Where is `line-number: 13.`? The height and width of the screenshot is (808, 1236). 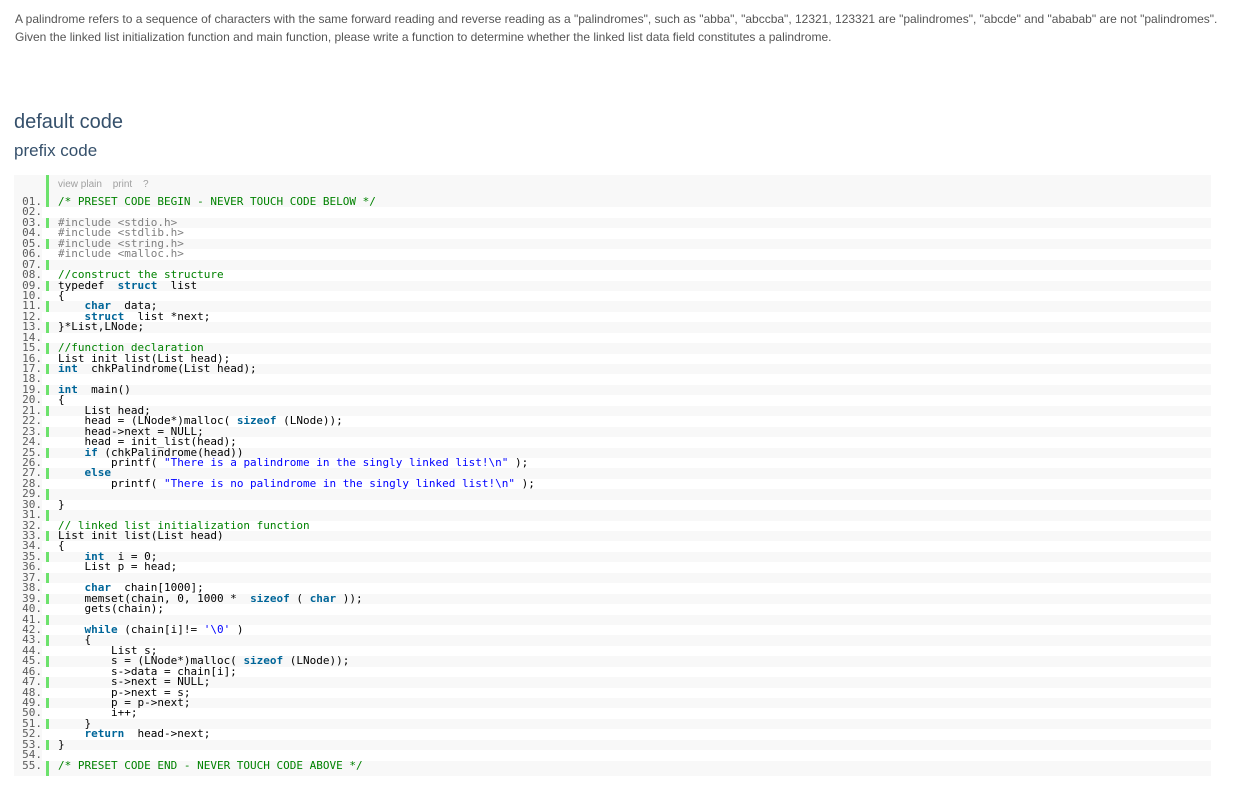 line-number: 13. is located at coordinates (28, 327).